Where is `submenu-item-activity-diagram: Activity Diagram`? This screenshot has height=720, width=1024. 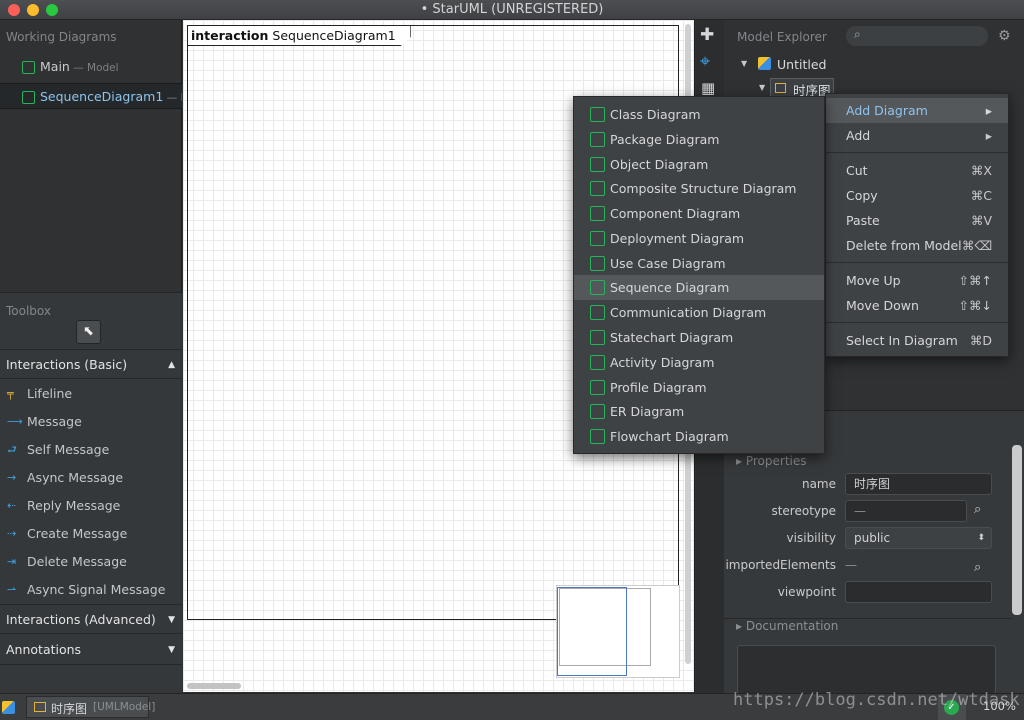
submenu-item-activity-diagram: Activity Diagram is located at coordinates (699, 362).